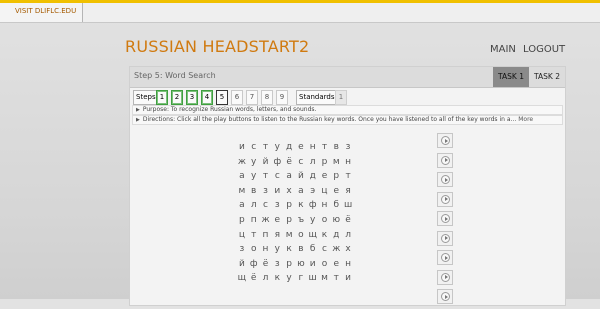 This screenshot has width=600, height=309. Describe the element at coordinates (300, 11) in the screenshot. I see `top-bar: VISIT DLIFLC.EDU` at that location.